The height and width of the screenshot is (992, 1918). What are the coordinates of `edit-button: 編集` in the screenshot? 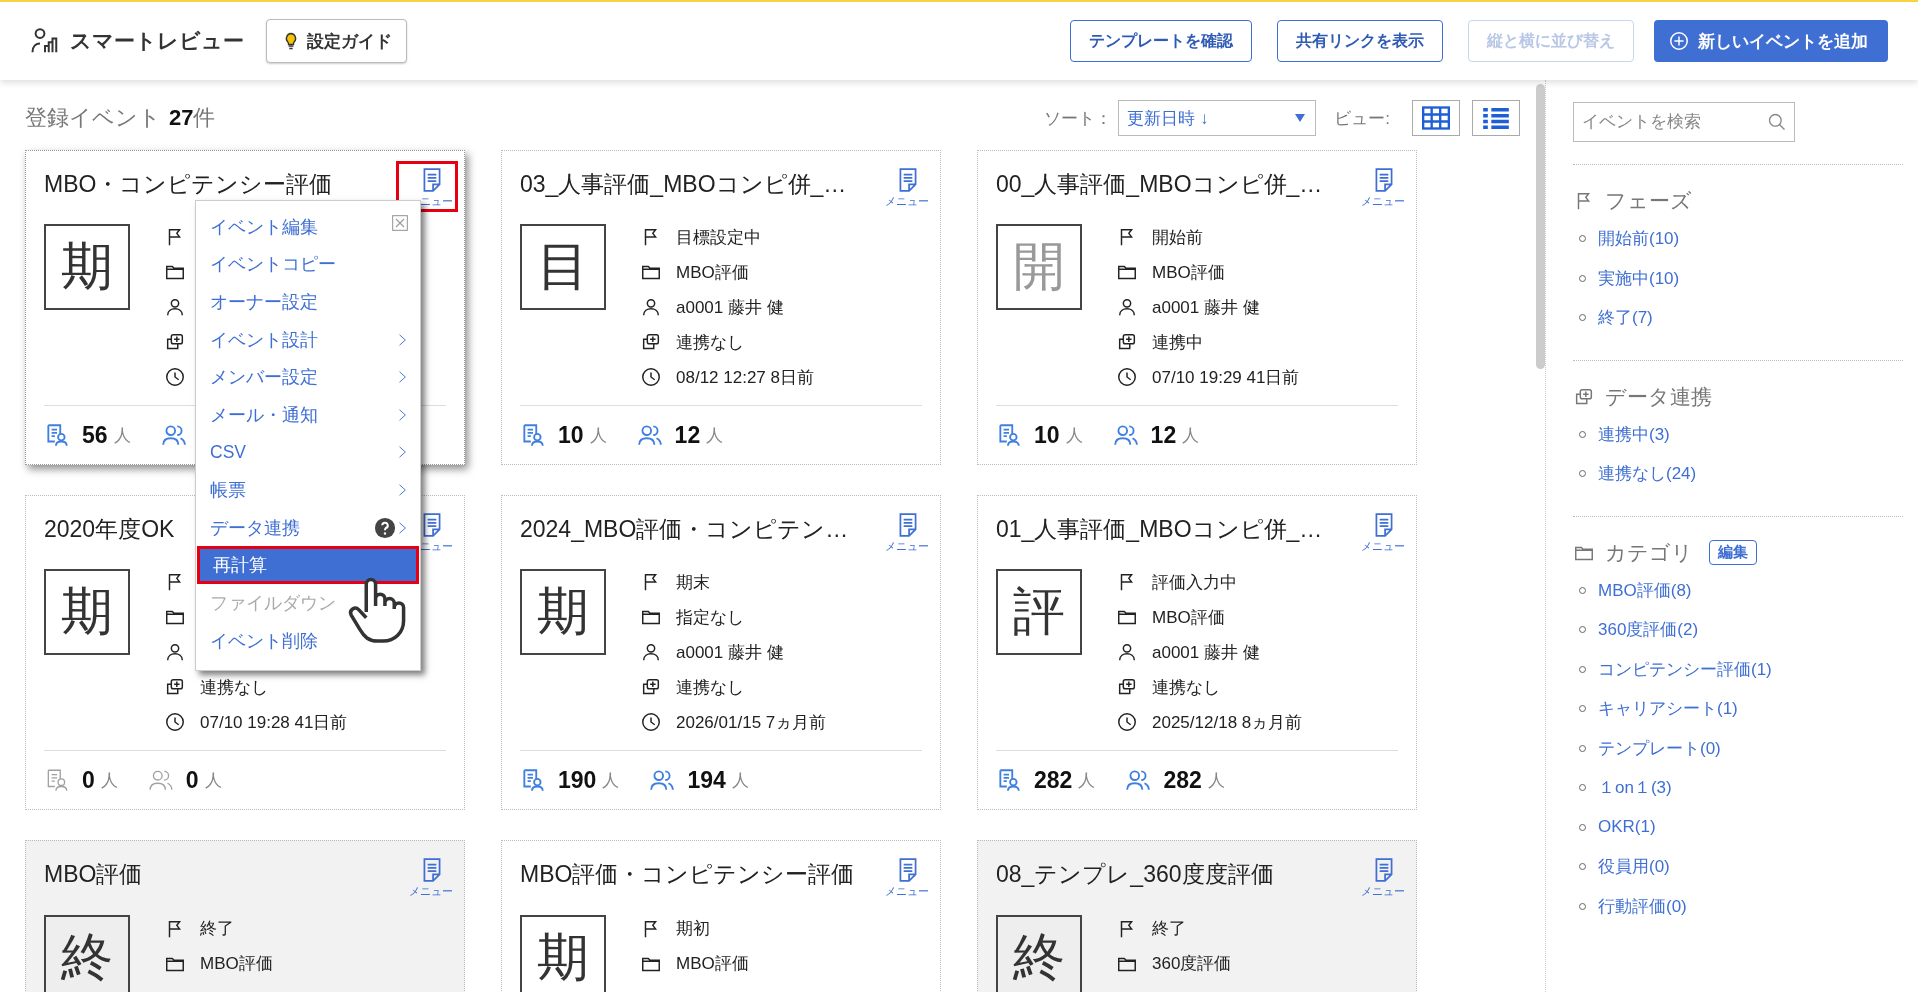 It's located at (1733, 552).